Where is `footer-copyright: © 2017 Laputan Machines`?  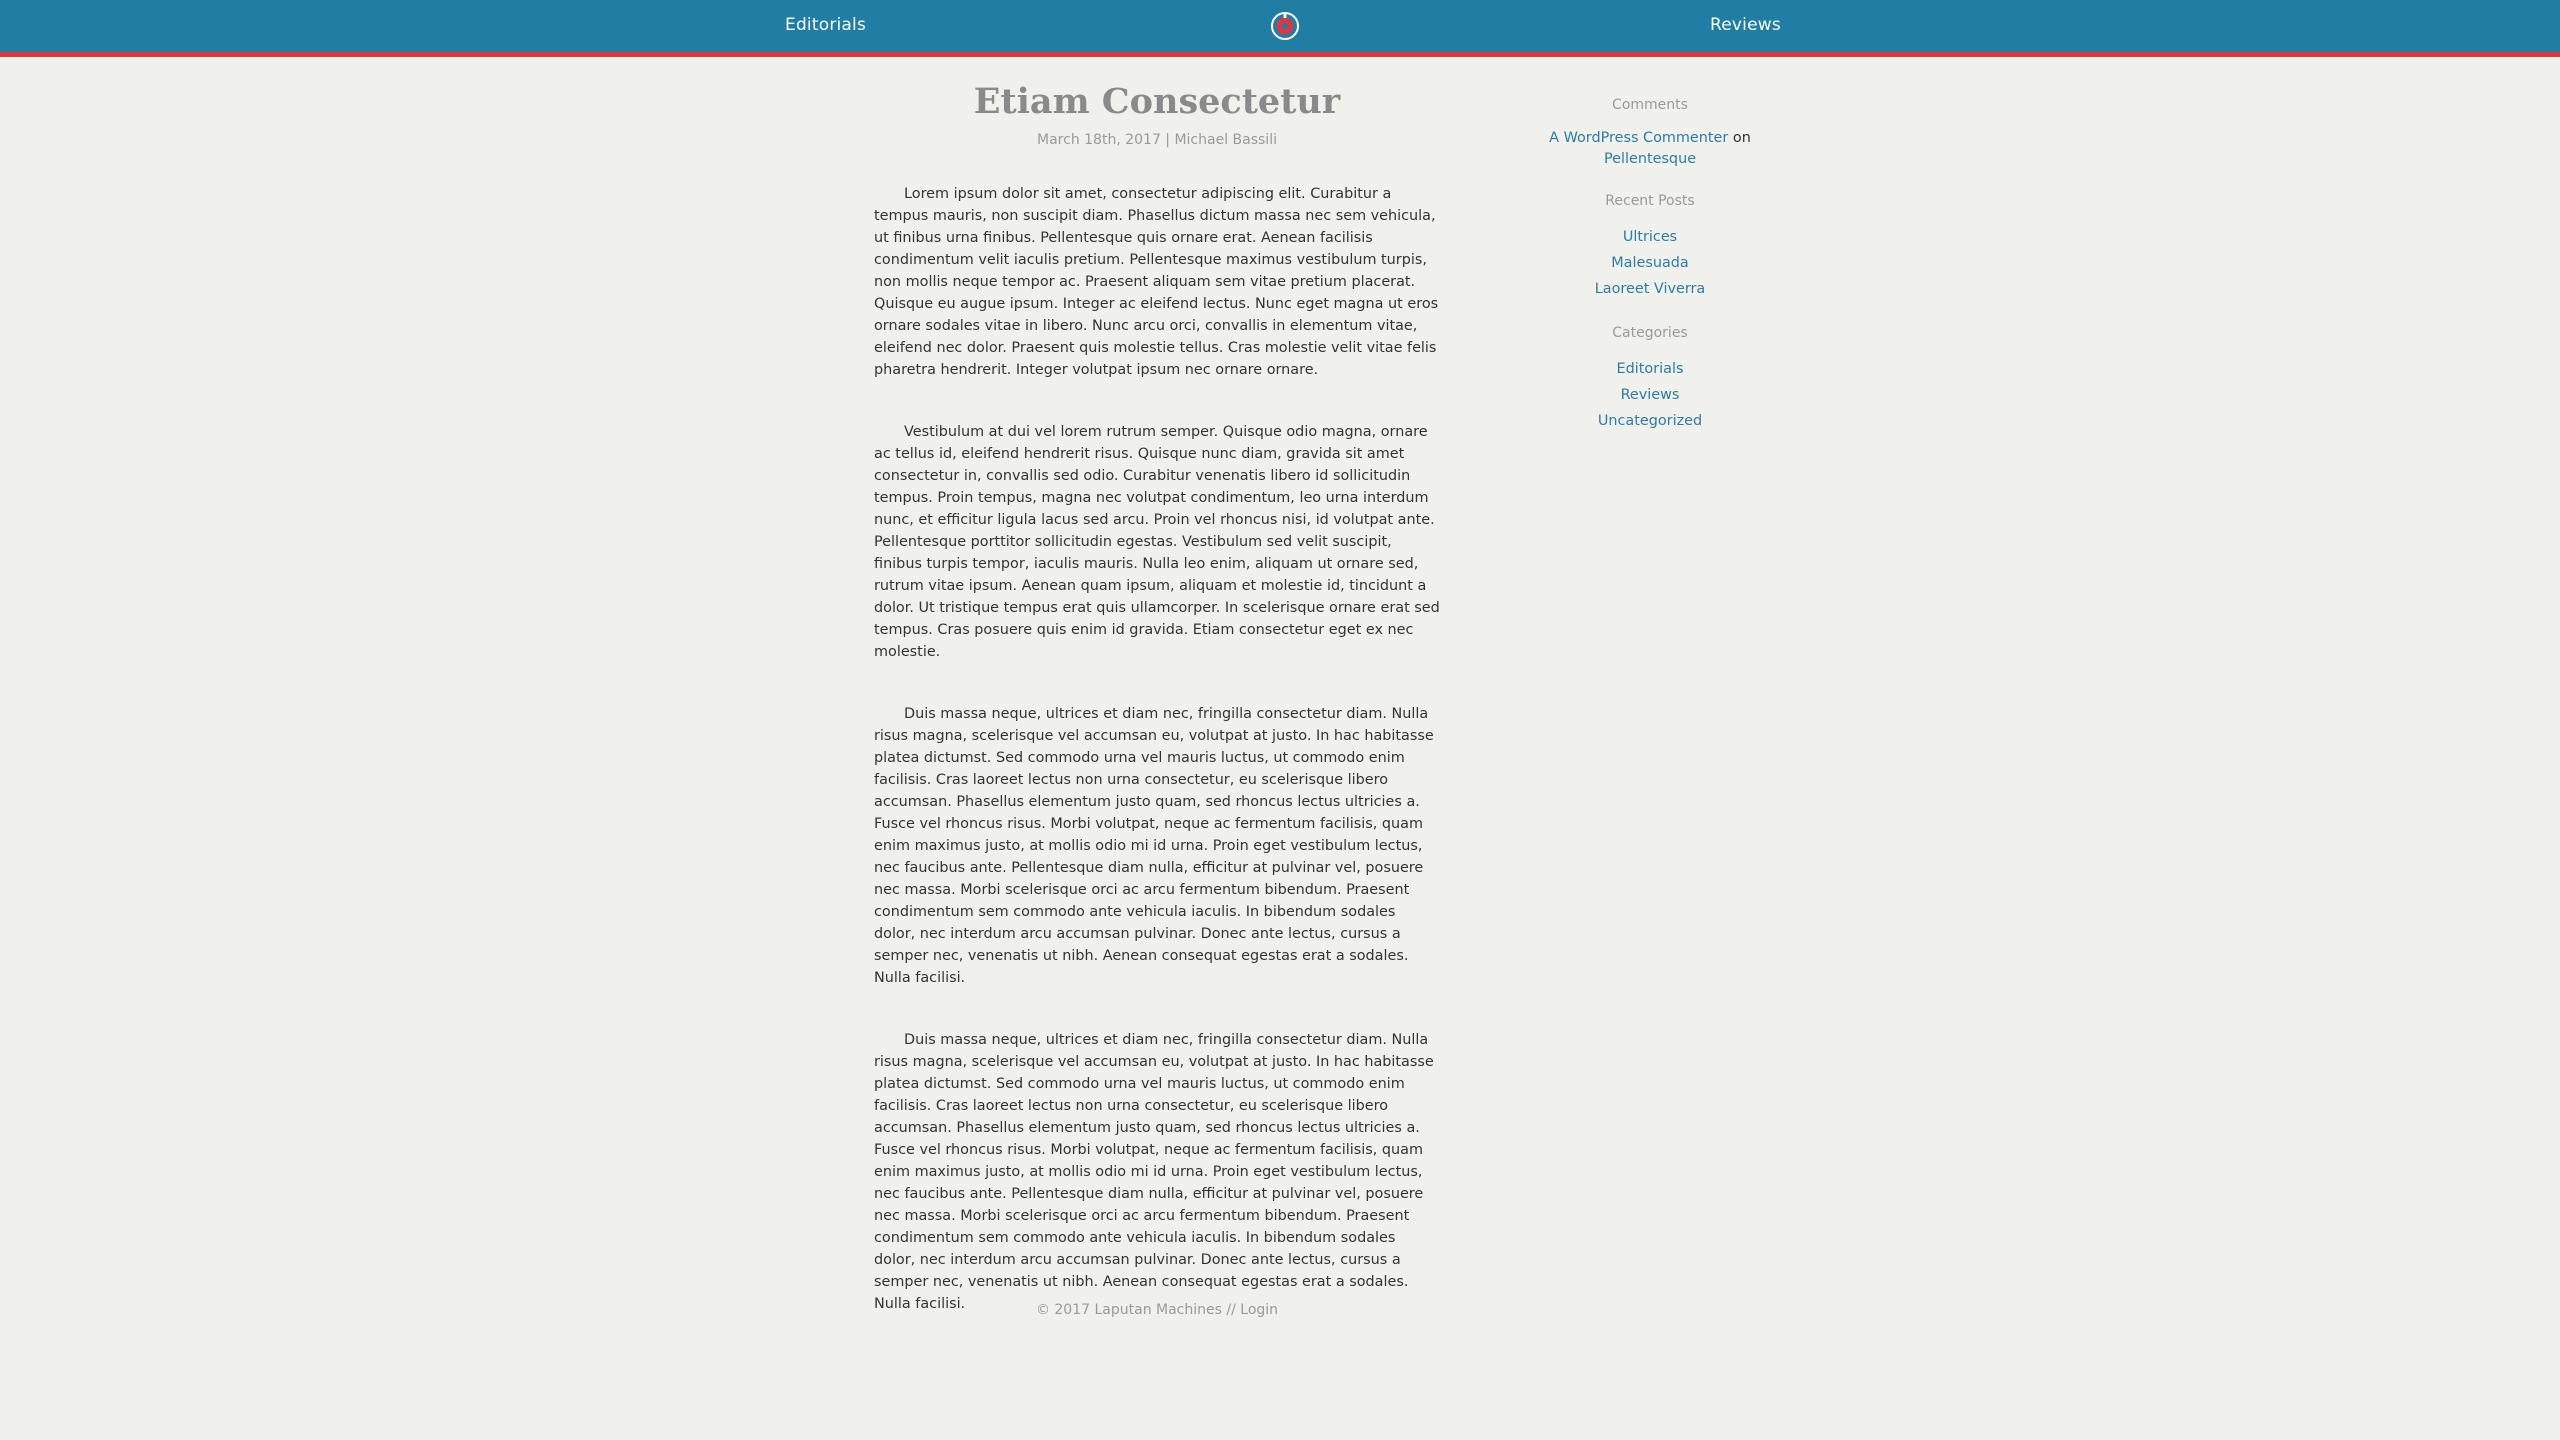 footer-copyright: © 2017 Laputan Machines is located at coordinates (1128, 1310).